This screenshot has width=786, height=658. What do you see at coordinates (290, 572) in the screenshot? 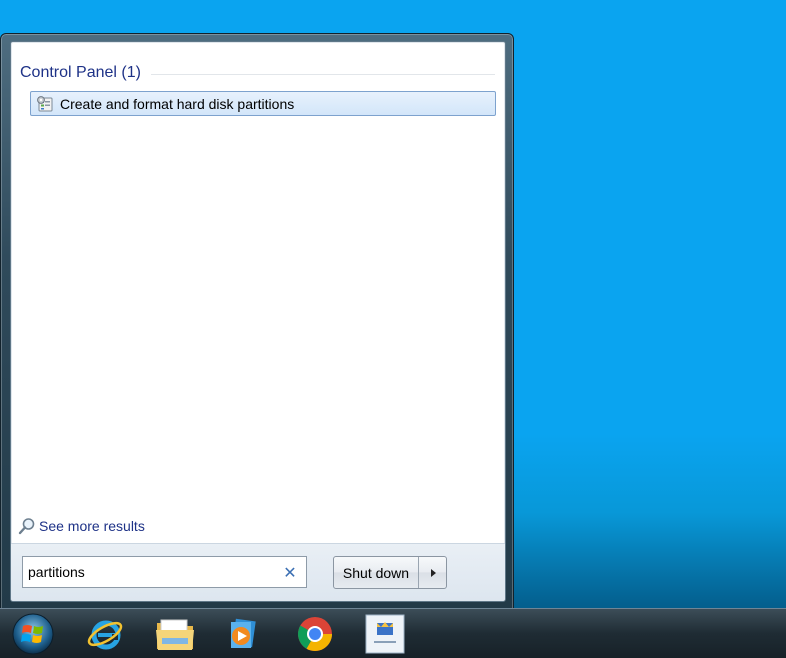
I see `clear-search-icon: ✕` at bounding box center [290, 572].